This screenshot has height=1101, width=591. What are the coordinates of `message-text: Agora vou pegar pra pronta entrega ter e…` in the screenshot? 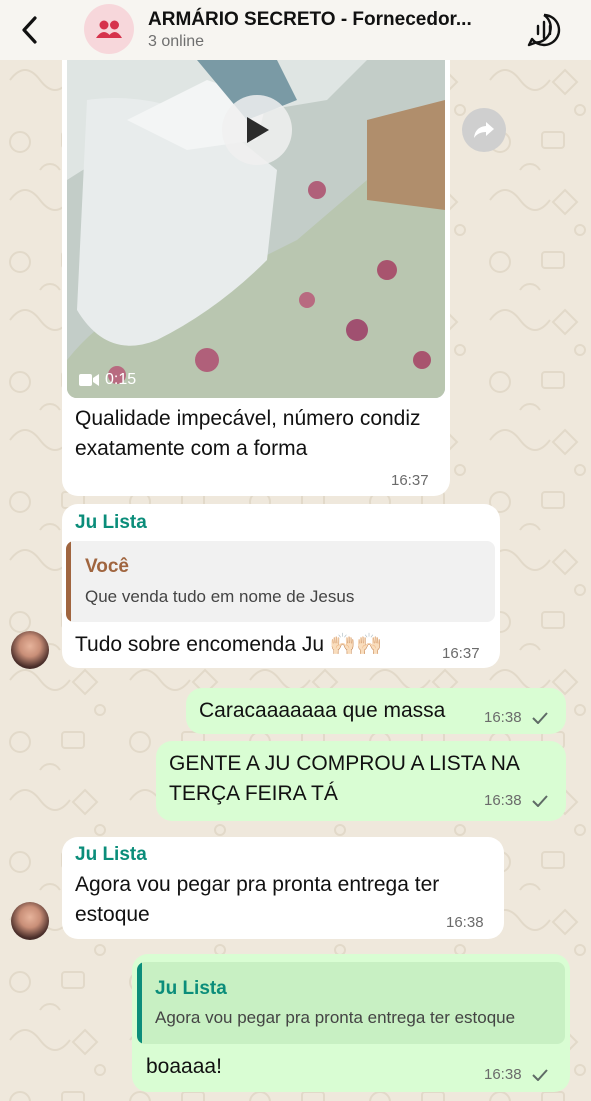 It's located at (257, 899).